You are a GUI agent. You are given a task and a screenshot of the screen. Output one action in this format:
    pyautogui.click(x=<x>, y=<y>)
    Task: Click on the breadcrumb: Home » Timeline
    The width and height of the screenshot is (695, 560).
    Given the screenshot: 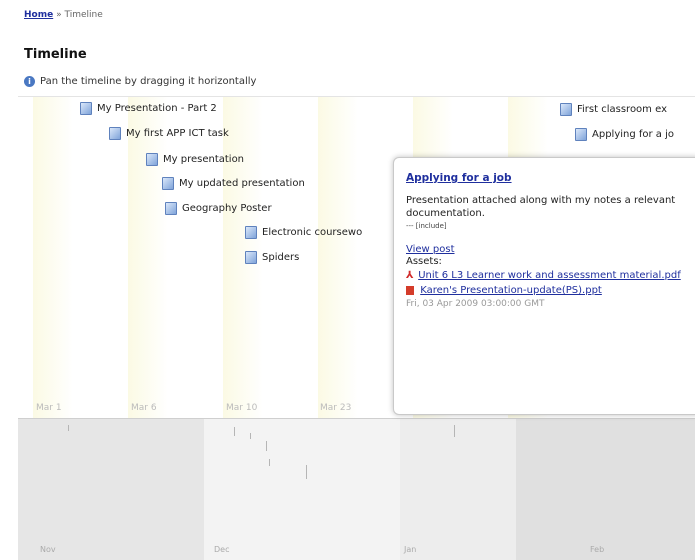 What is the action you would take?
    pyautogui.click(x=63, y=15)
    